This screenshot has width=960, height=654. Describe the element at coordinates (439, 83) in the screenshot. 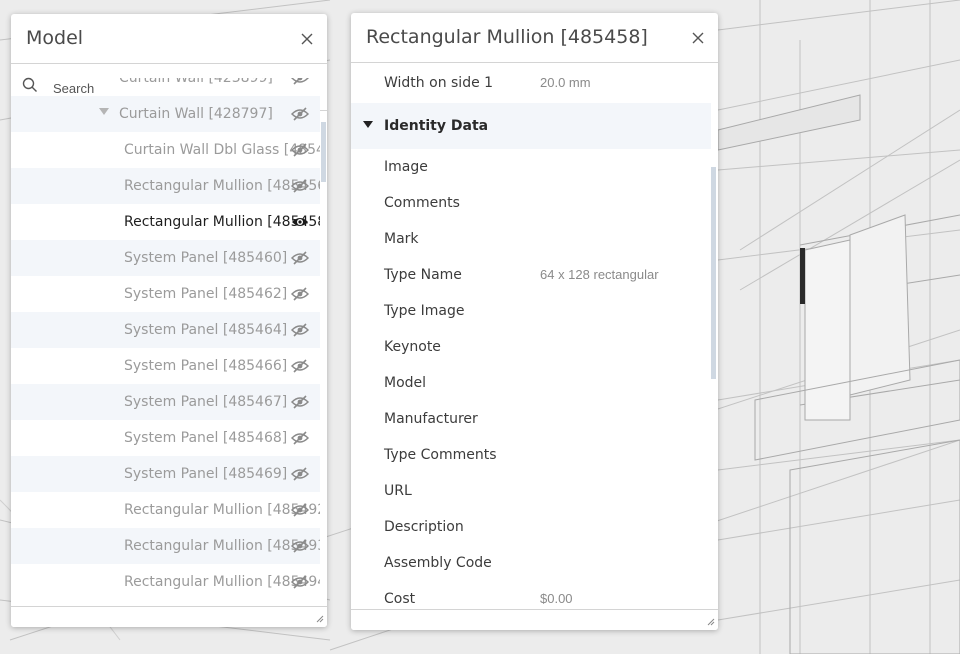

I see `property-name: Width on side 1` at that location.